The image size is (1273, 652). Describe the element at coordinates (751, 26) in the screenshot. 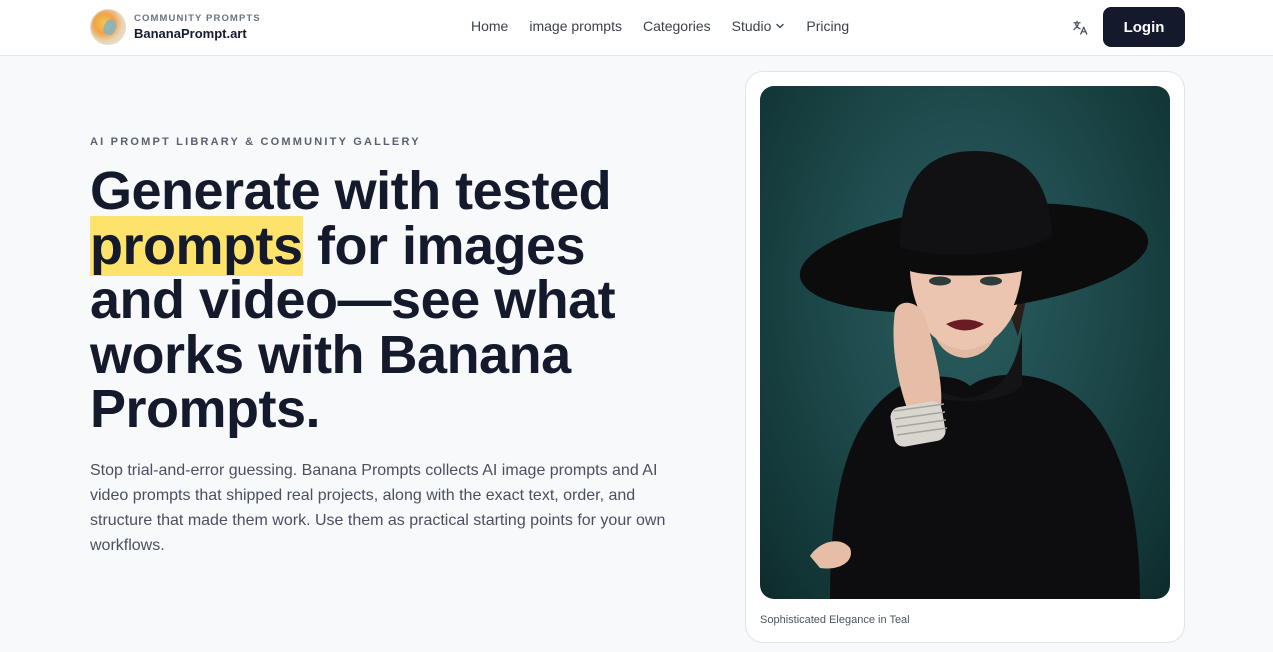

I see `nav-studio-label: Studio` at that location.